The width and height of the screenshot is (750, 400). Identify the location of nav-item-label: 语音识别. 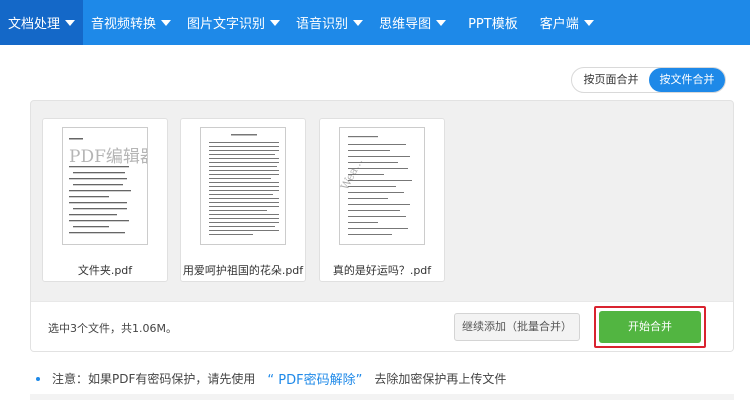
(322, 24).